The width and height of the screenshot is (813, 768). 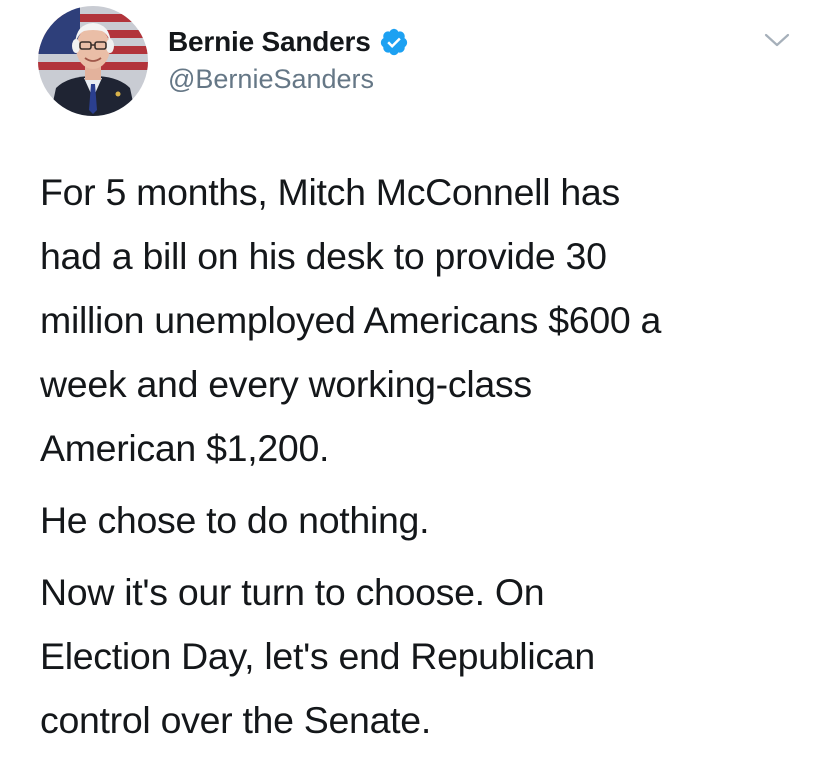 I want to click on verified-badge-icon, so click(x=393, y=42).